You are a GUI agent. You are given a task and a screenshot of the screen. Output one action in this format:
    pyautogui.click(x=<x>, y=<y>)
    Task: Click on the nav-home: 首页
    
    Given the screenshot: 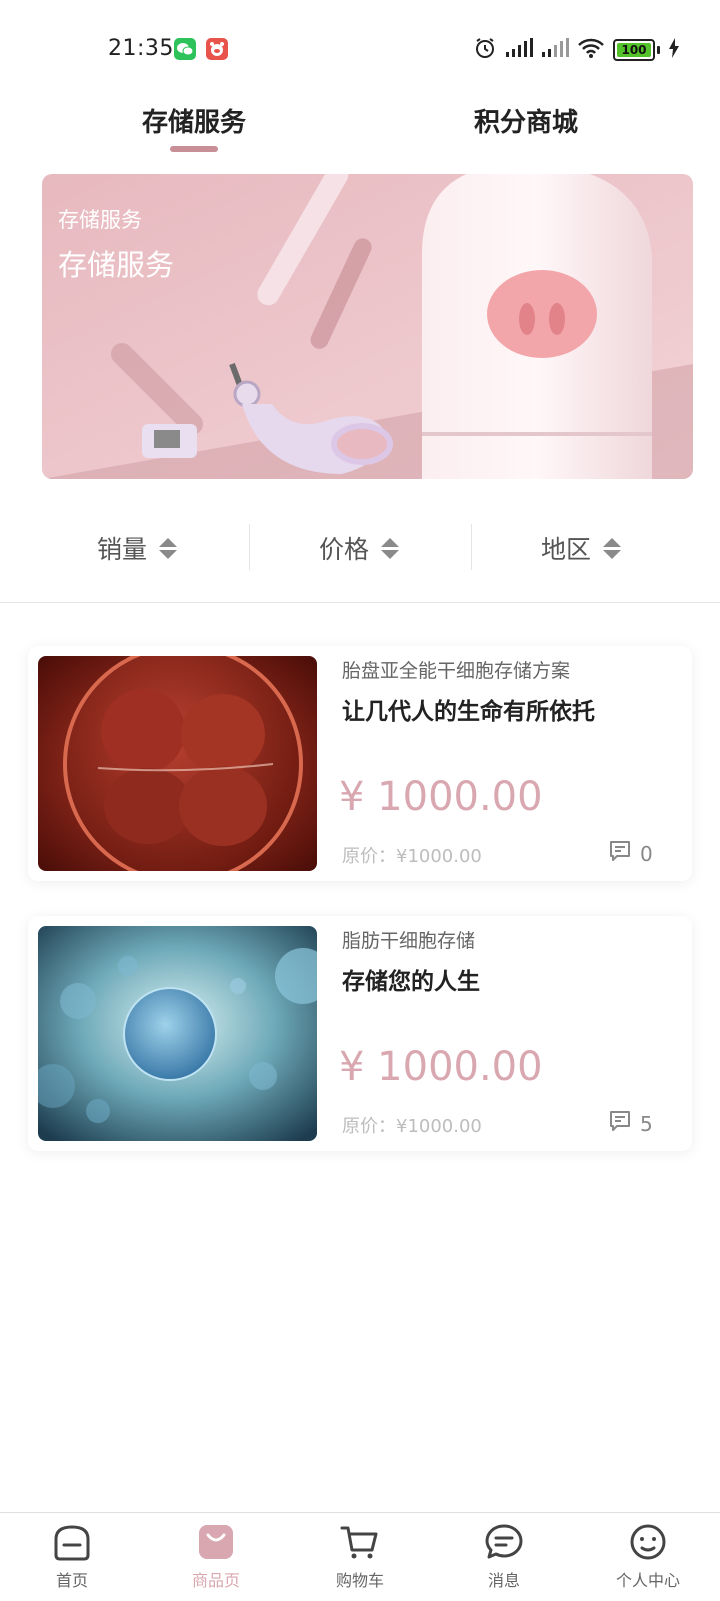 What is the action you would take?
    pyautogui.click(x=72, y=1556)
    